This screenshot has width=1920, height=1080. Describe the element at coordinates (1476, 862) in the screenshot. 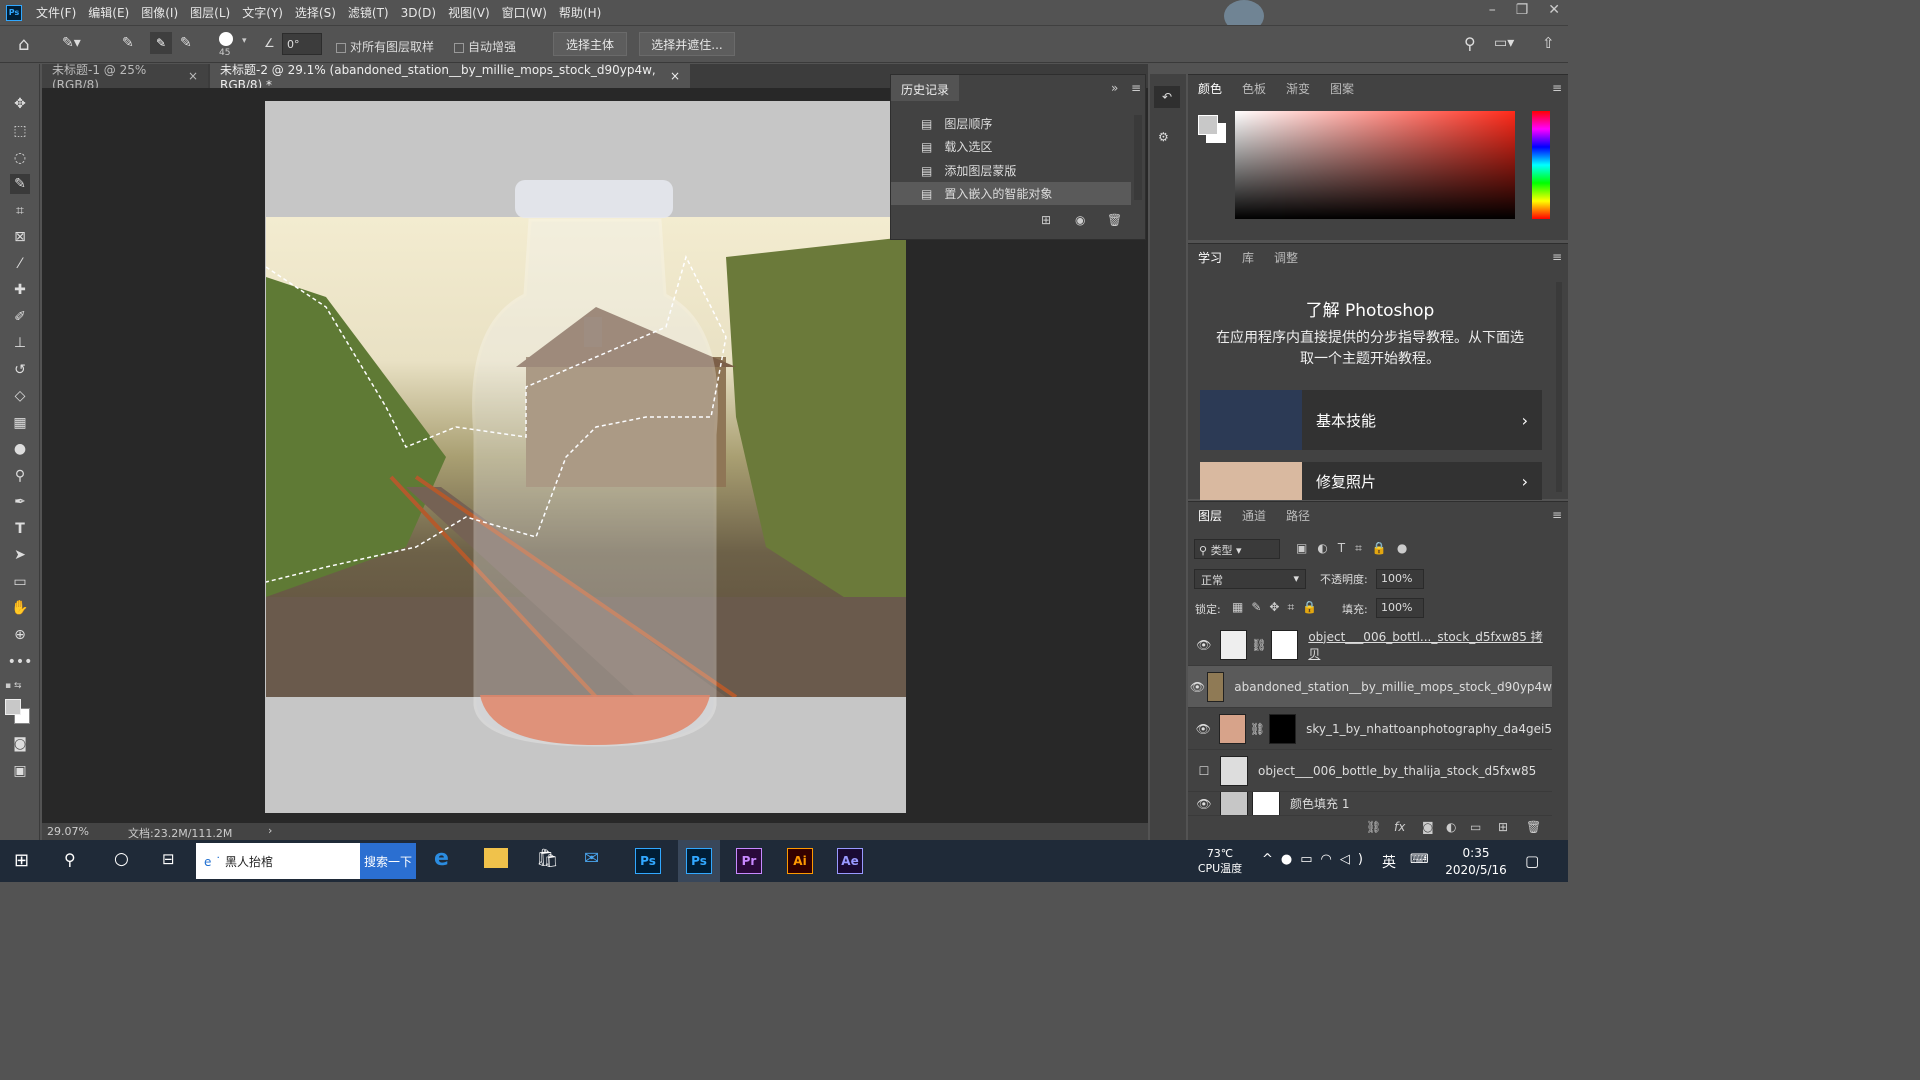

I see `clock: 0:35 2020/5/16` at that location.